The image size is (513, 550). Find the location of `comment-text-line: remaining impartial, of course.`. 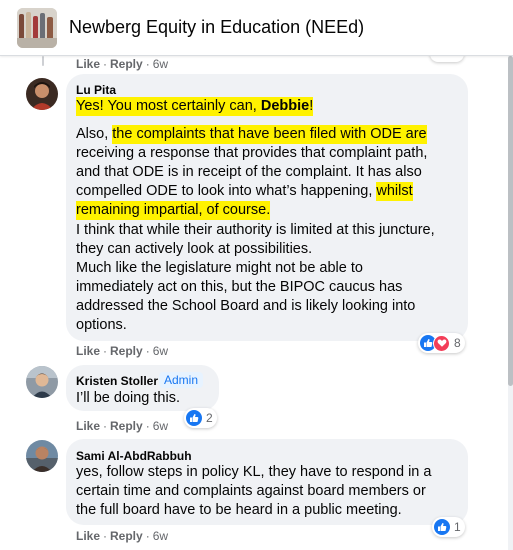

comment-text-line: remaining impartial, of course. is located at coordinates (173, 210).